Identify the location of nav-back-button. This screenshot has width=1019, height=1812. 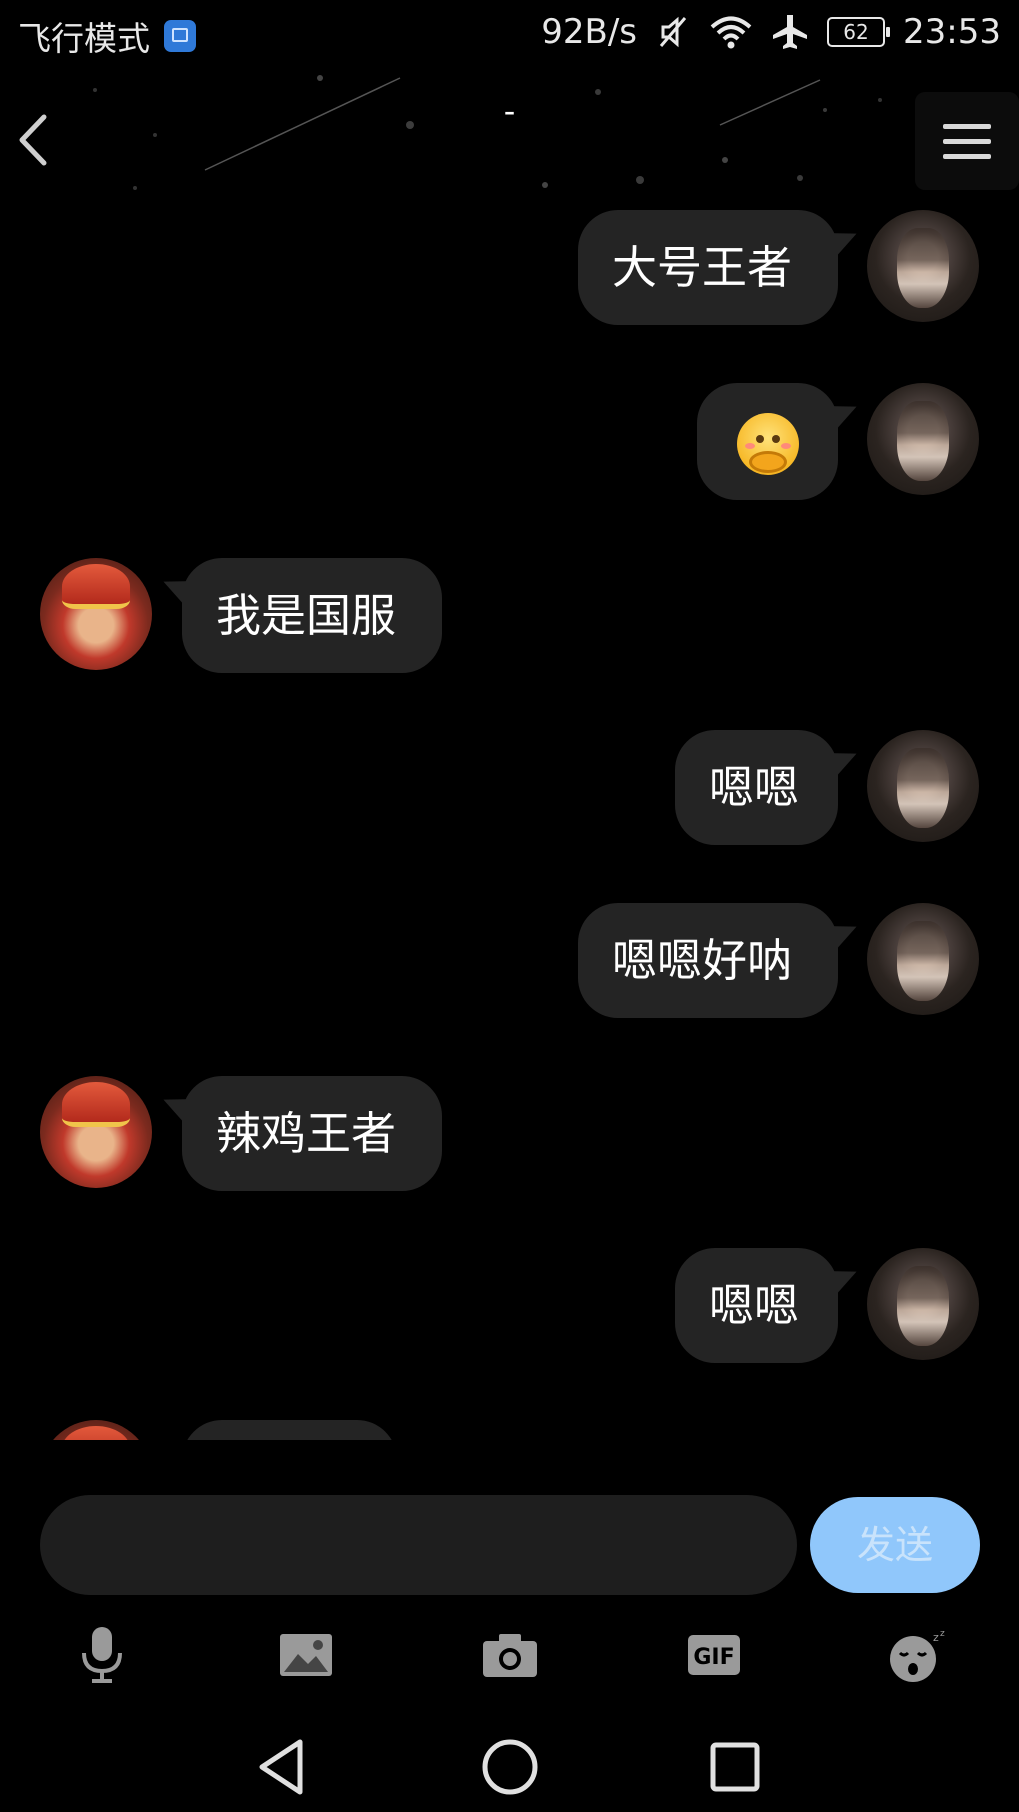
(283, 1767).